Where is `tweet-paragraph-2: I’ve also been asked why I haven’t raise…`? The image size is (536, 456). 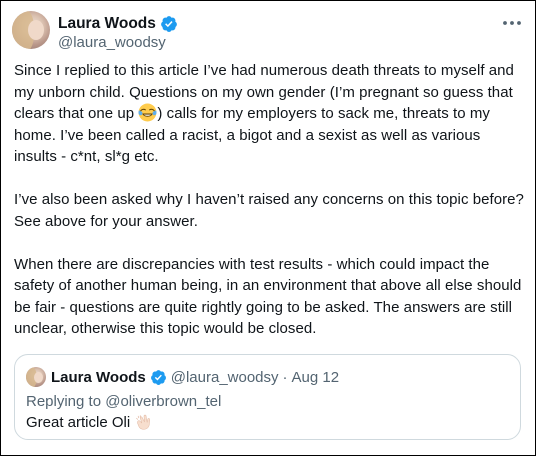
tweet-paragraph-2: I’ve also been asked why I haven’t raise… is located at coordinates (269, 210).